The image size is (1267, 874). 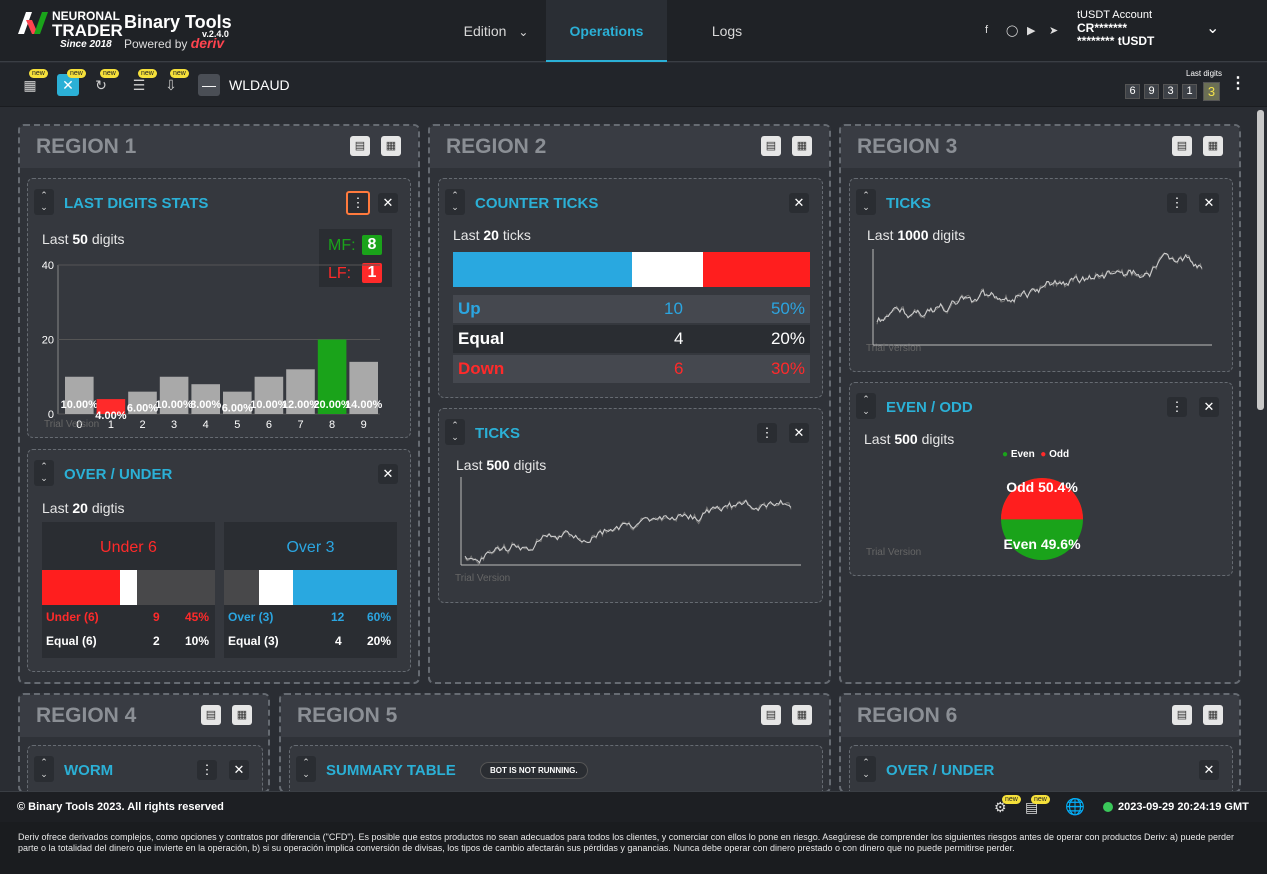 What do you see at coordinates (485, 31) in the screenshot?
I see `tab-edition-label: Edition` at bounding box center [485, 31].